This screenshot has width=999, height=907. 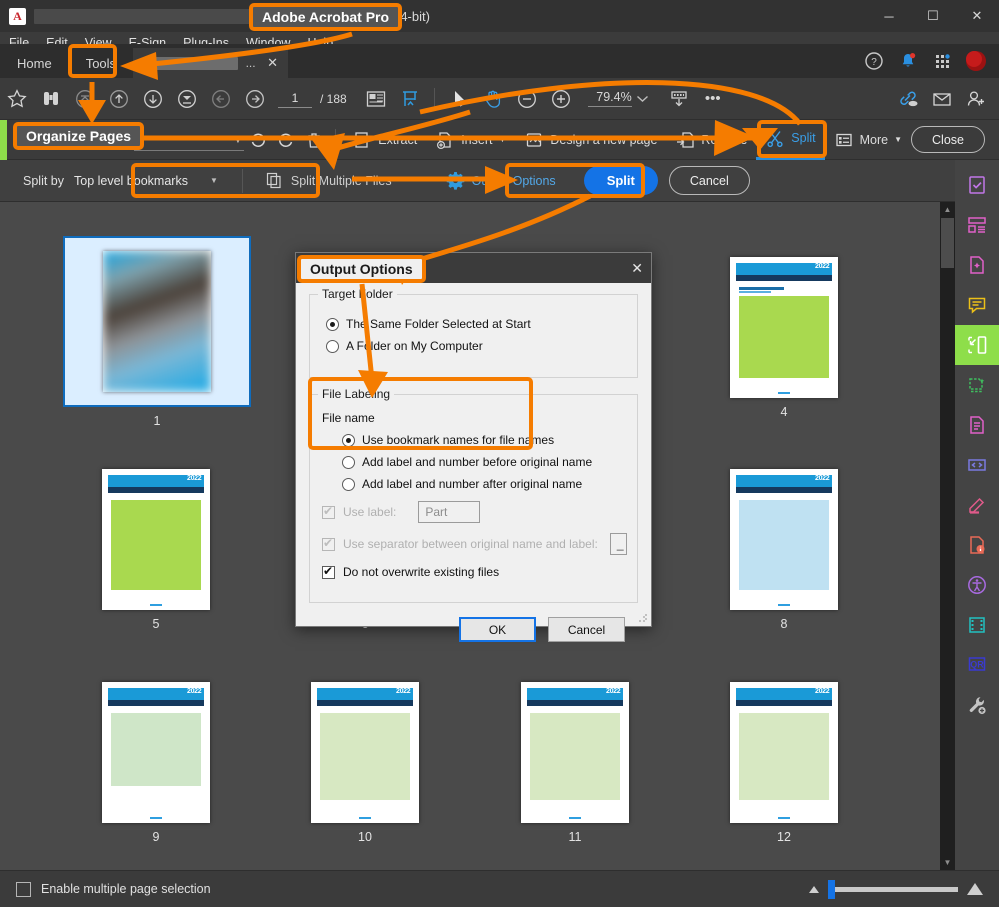 What do you see at coordinates (332, 346) in the screenshot?
I see `radio-my-computer` at bounding box center [332, 346].